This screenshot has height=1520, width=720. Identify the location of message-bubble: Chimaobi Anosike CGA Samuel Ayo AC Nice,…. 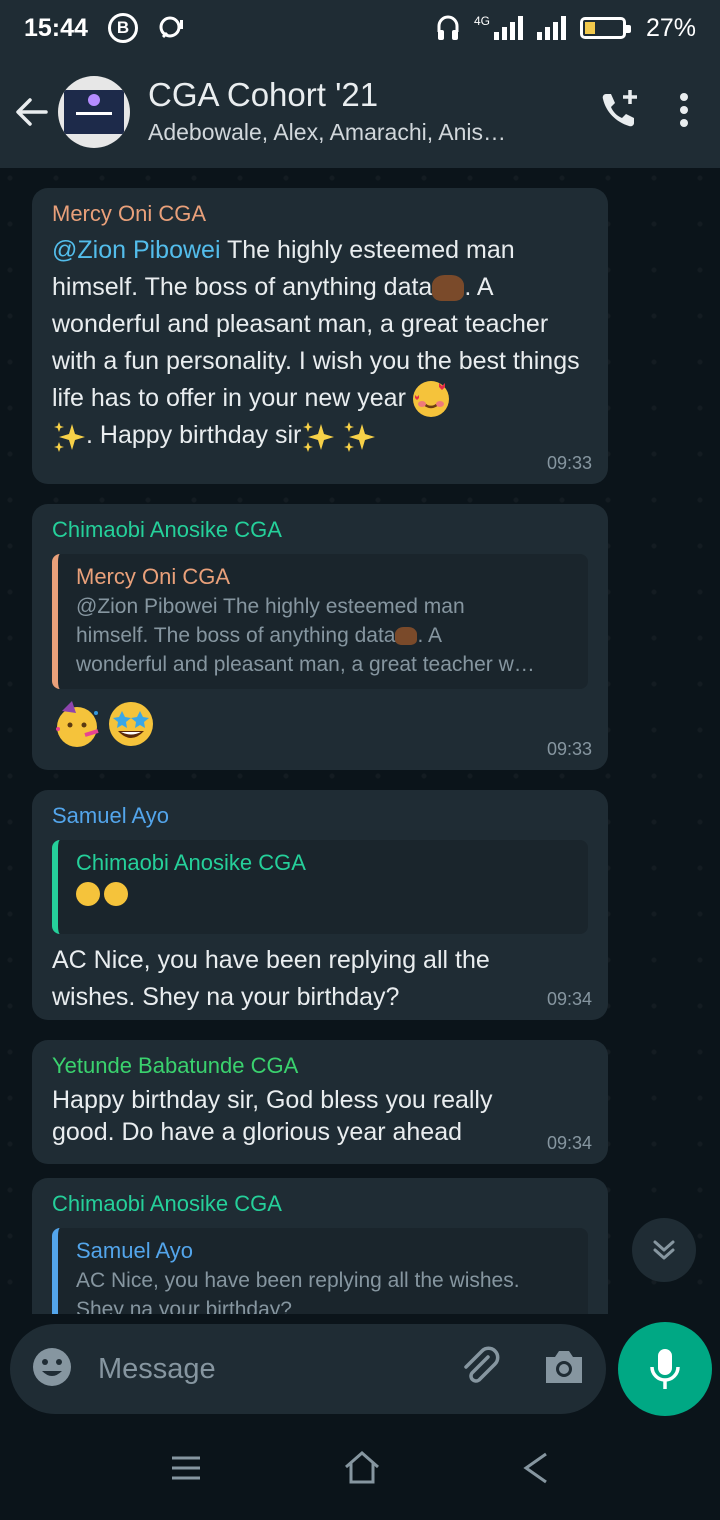
(320, 1246).